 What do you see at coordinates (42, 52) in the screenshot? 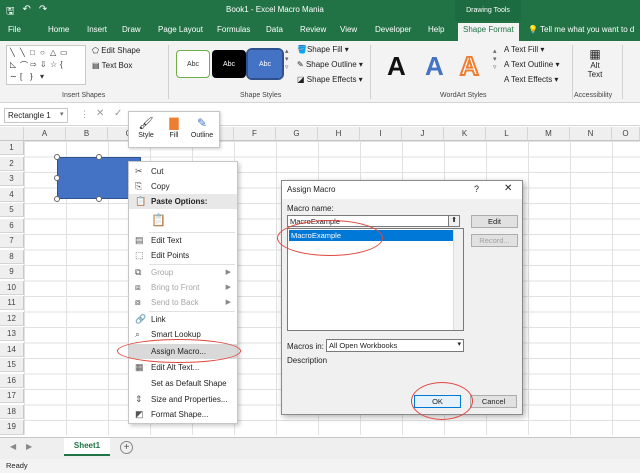
I see `oval-shape-icon: ○` at bounding box center [42, 52].